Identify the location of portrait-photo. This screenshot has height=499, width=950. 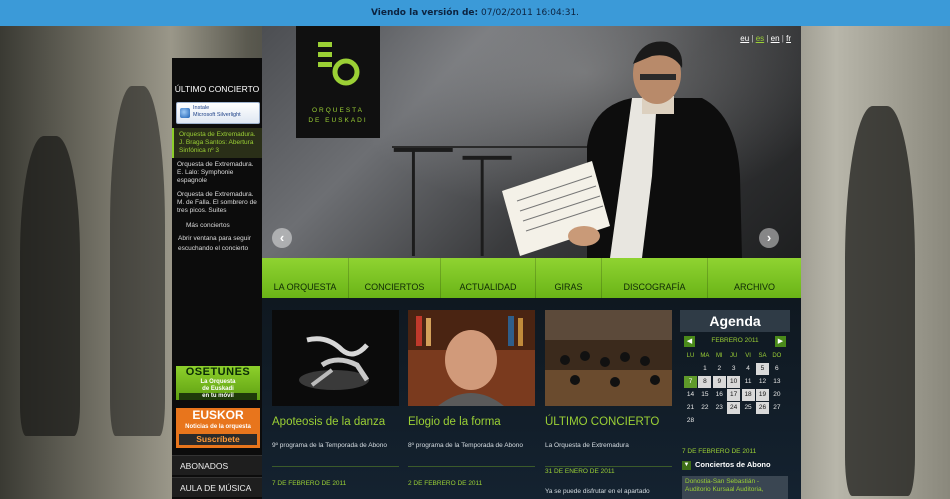
(471, 358).